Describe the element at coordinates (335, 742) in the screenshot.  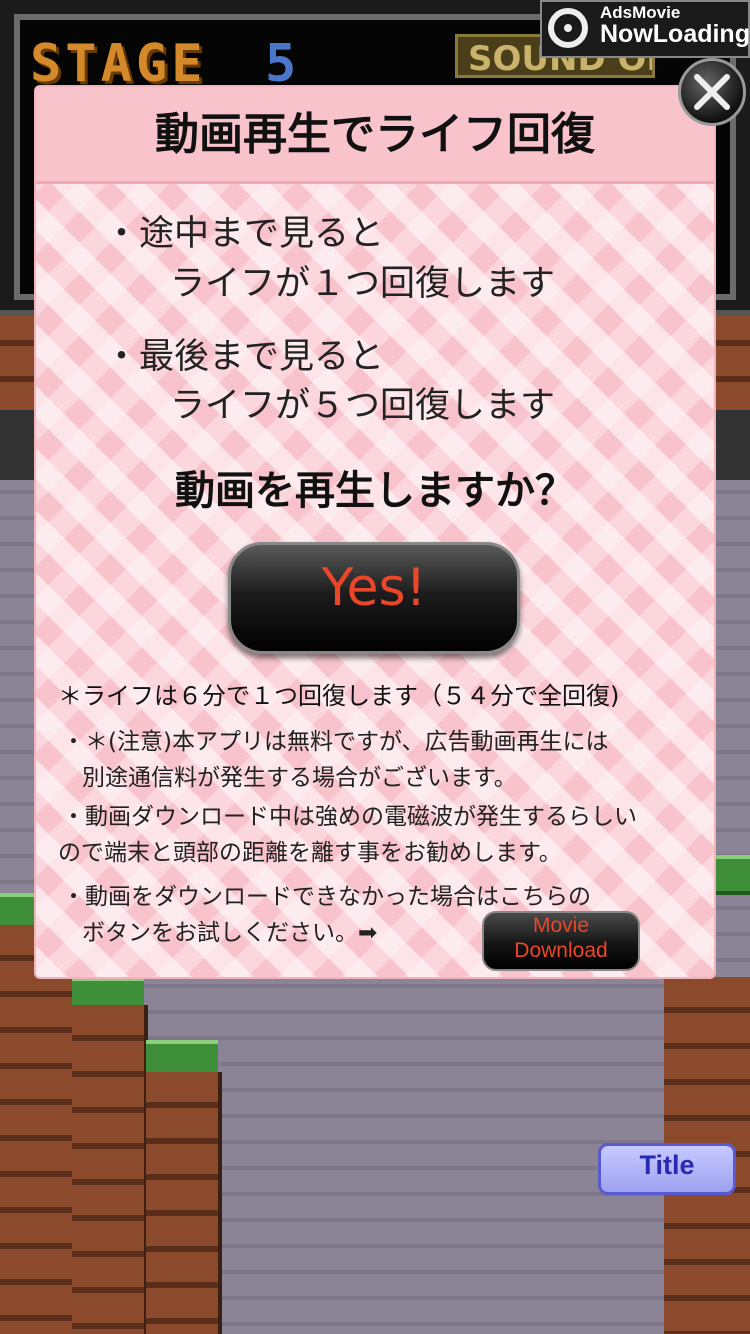
I see `note-data-charges: ・＊(注意)本アプリは無料ですが、広告動画再生には` at that location.